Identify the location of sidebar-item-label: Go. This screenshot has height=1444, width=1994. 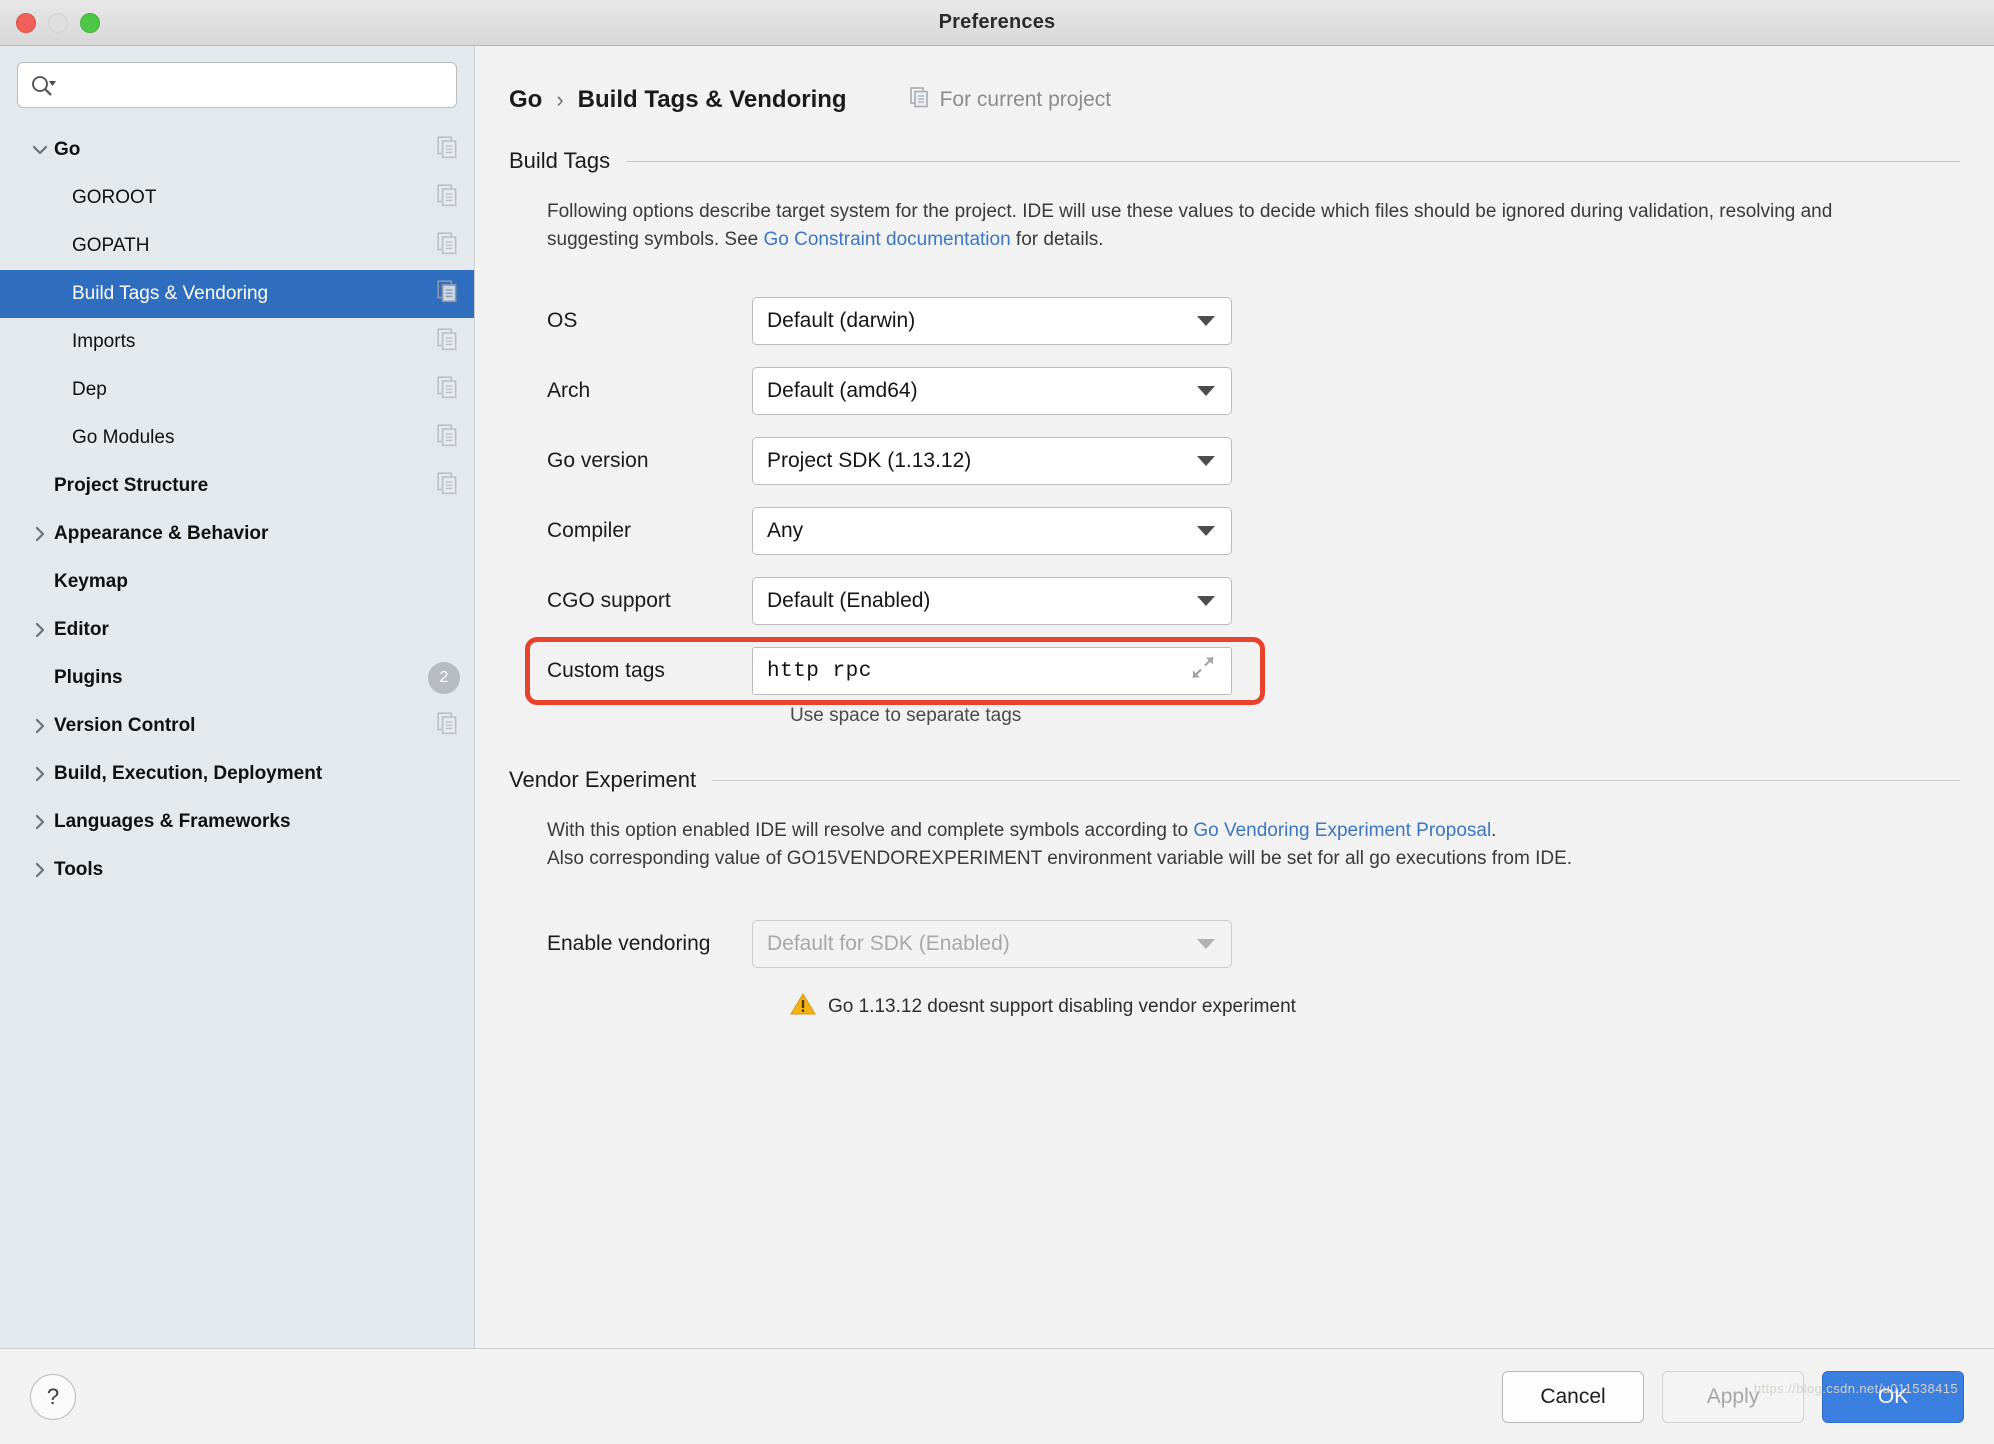
(67, 149).